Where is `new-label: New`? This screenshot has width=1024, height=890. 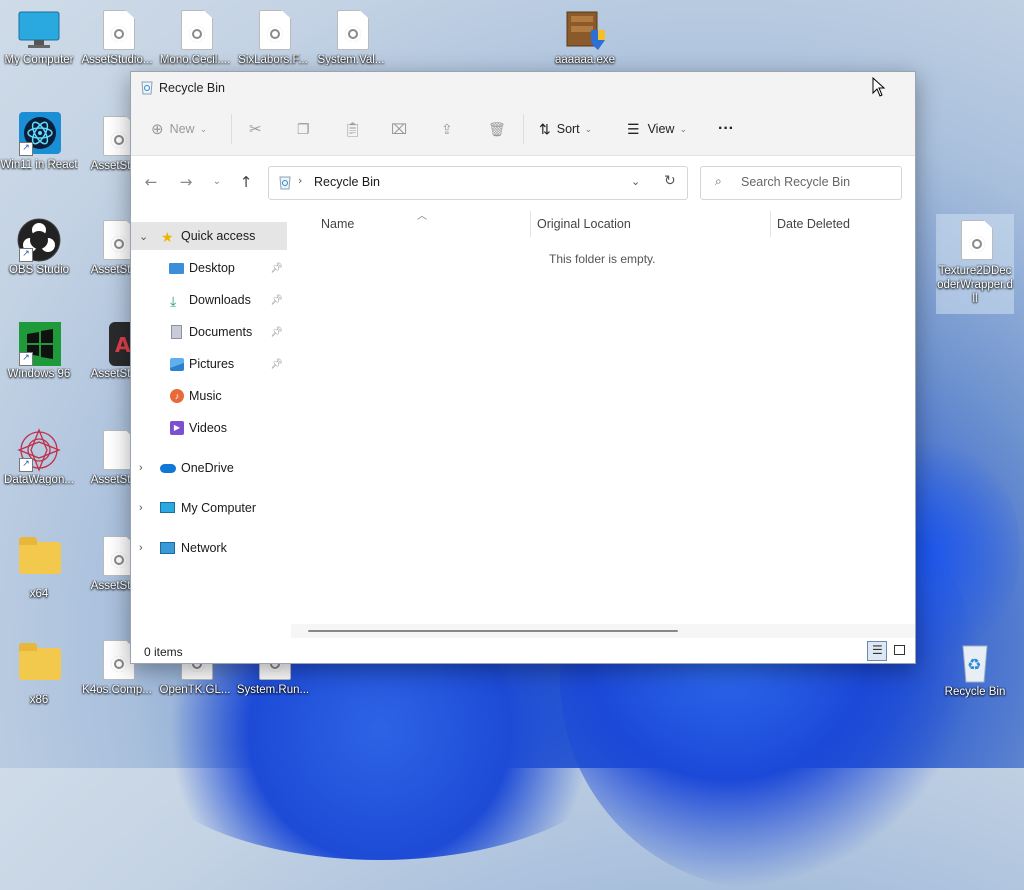
new-label: New is located at coordinates (182, 129).